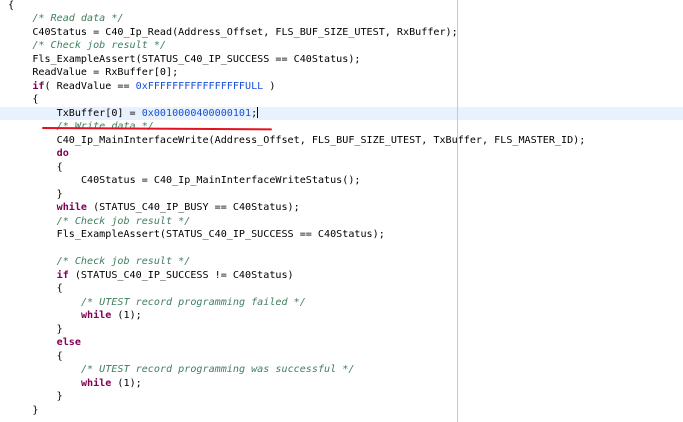  I want to click on code-token-plain: ( ReadValue ==, so click(90, 86).